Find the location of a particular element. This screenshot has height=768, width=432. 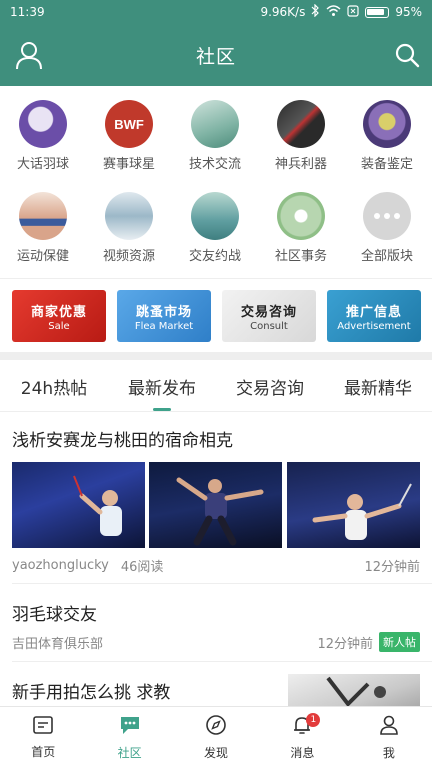

user-icon is located at coordinates (29, 55).